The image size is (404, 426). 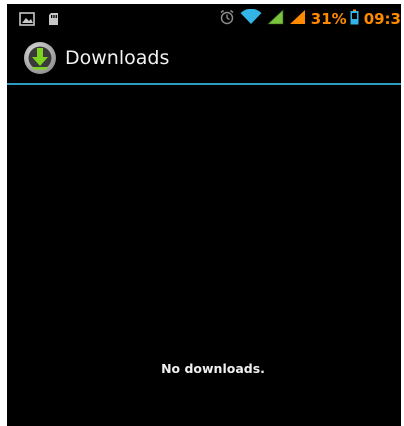 I want to click on empty-state-message: No downloads., so click(x=213, y=368).